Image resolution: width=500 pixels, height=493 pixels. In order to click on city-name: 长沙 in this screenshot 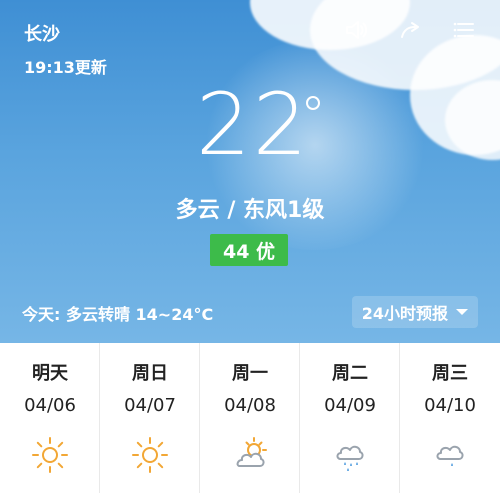, I will do `click(42, 34)`.